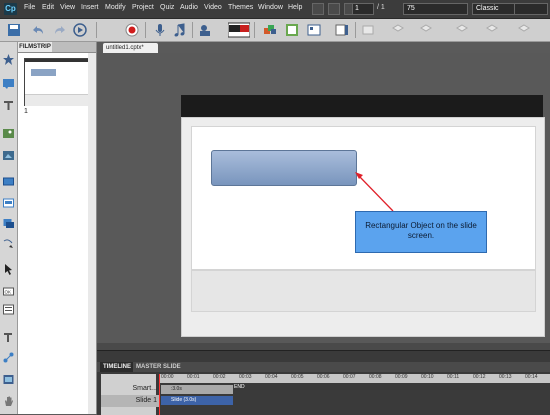  What do you see at coordinates (479, 377) in the screenshot?
I see `ruler-tick: 00:12` at bounding box center [479, 377].